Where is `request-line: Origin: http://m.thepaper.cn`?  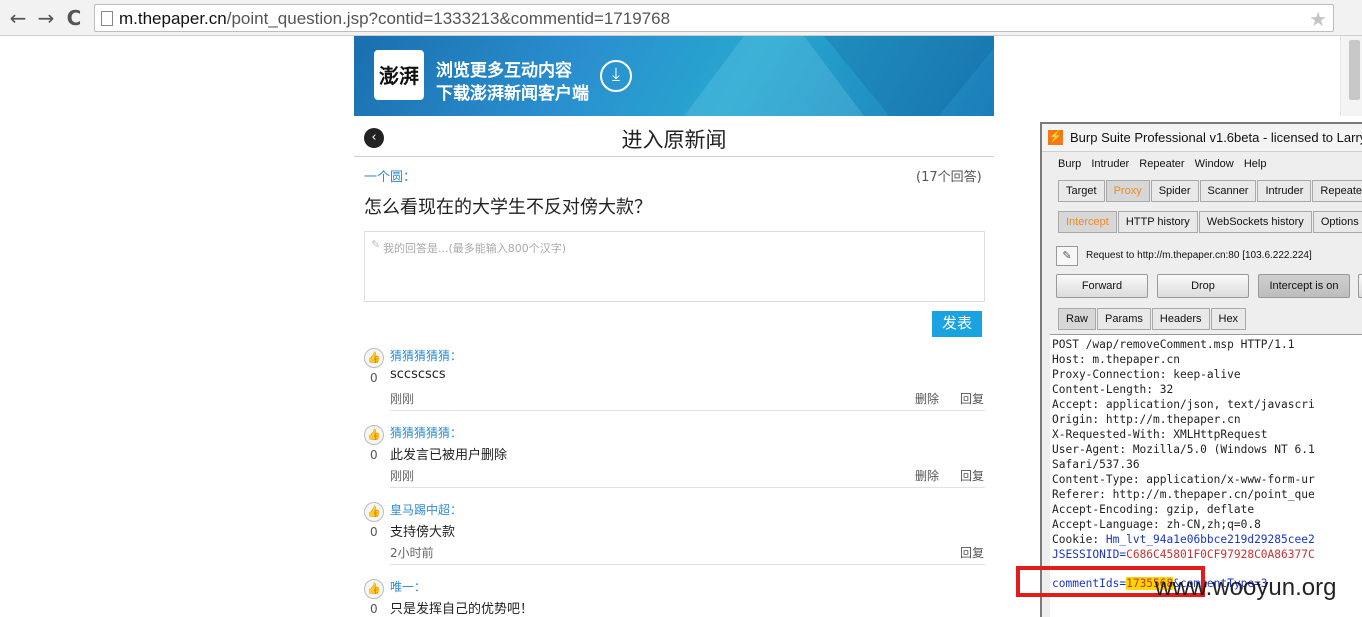 request-line: Origin: http://m.thepaper.cn is located at coordinates (1146, 419).